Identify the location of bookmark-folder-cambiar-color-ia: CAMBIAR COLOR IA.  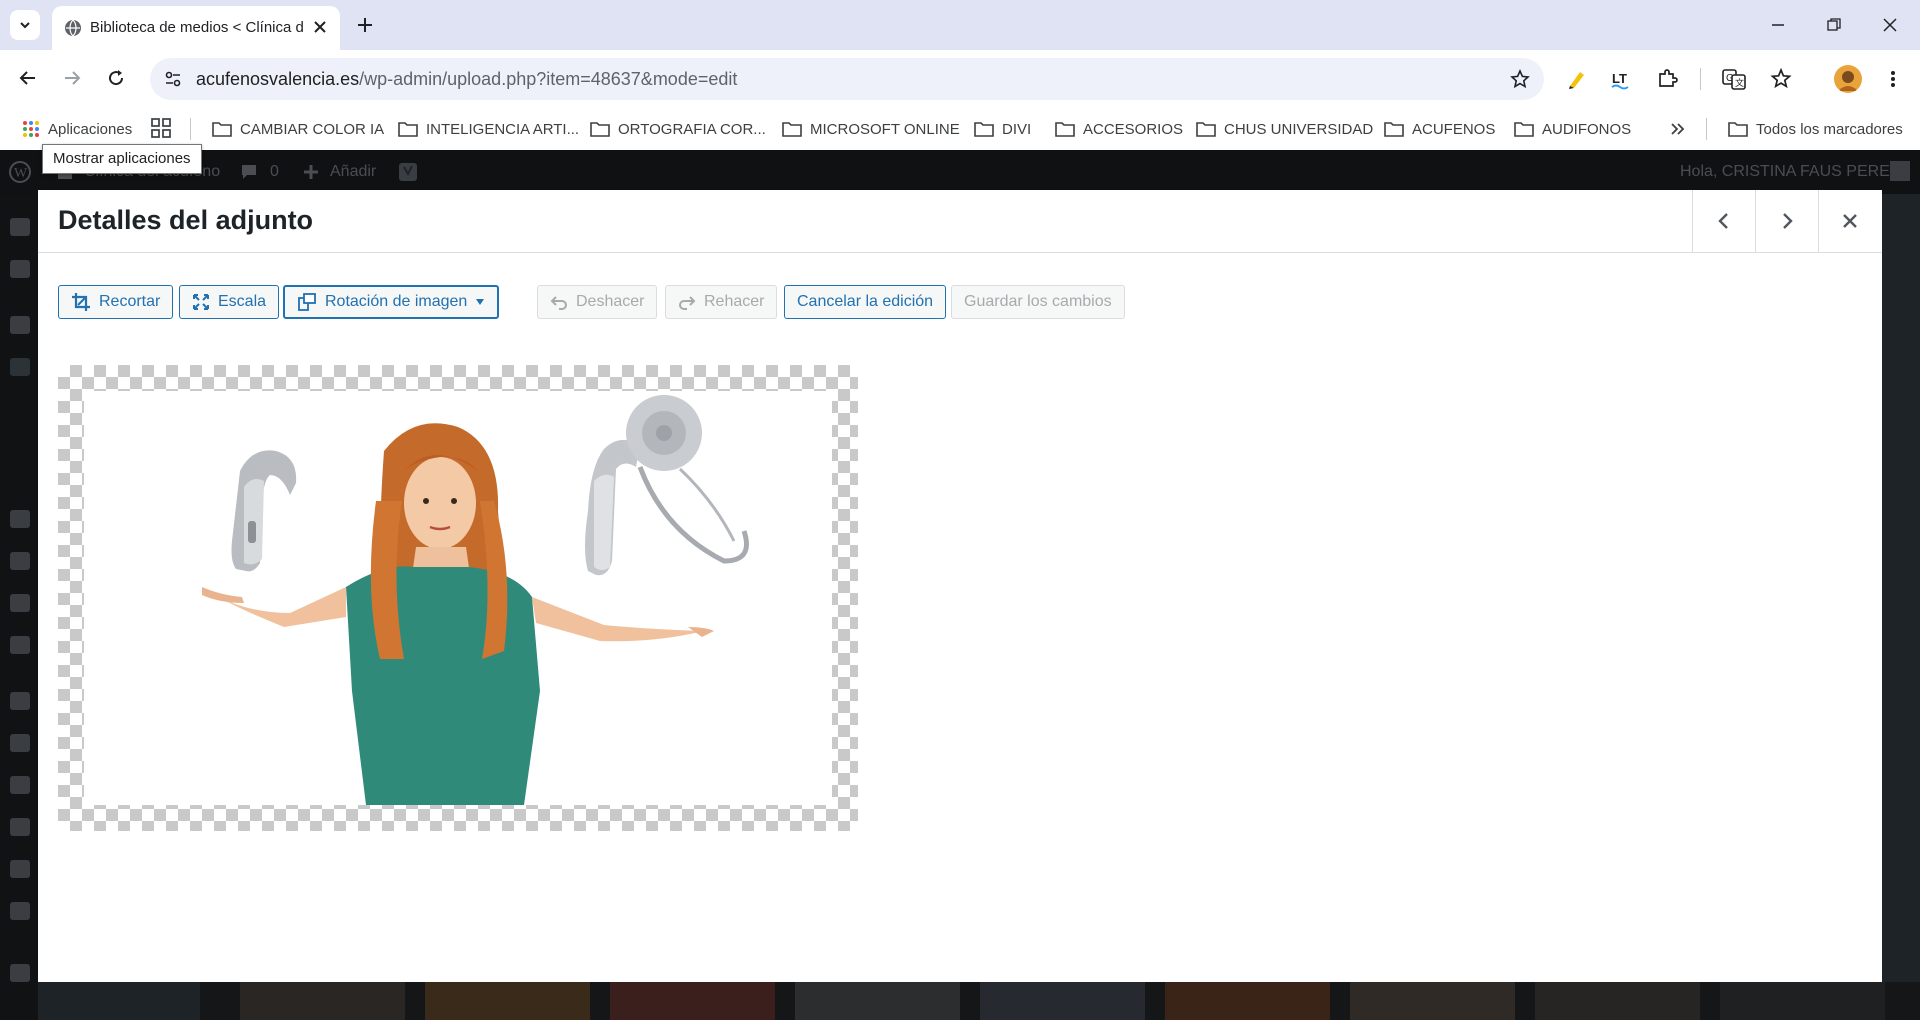
(298, 129).